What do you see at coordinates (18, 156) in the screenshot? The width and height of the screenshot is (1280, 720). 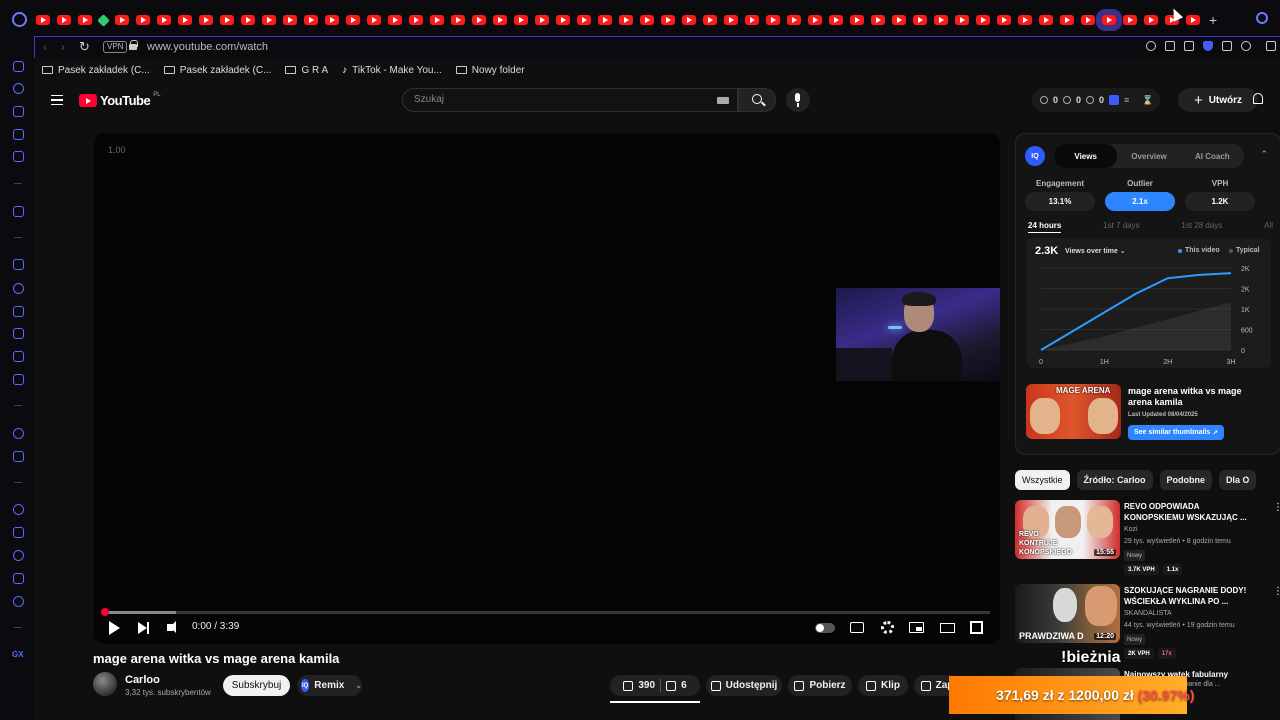 I see `messenger-m-icon` at bounding box center [18, 156].